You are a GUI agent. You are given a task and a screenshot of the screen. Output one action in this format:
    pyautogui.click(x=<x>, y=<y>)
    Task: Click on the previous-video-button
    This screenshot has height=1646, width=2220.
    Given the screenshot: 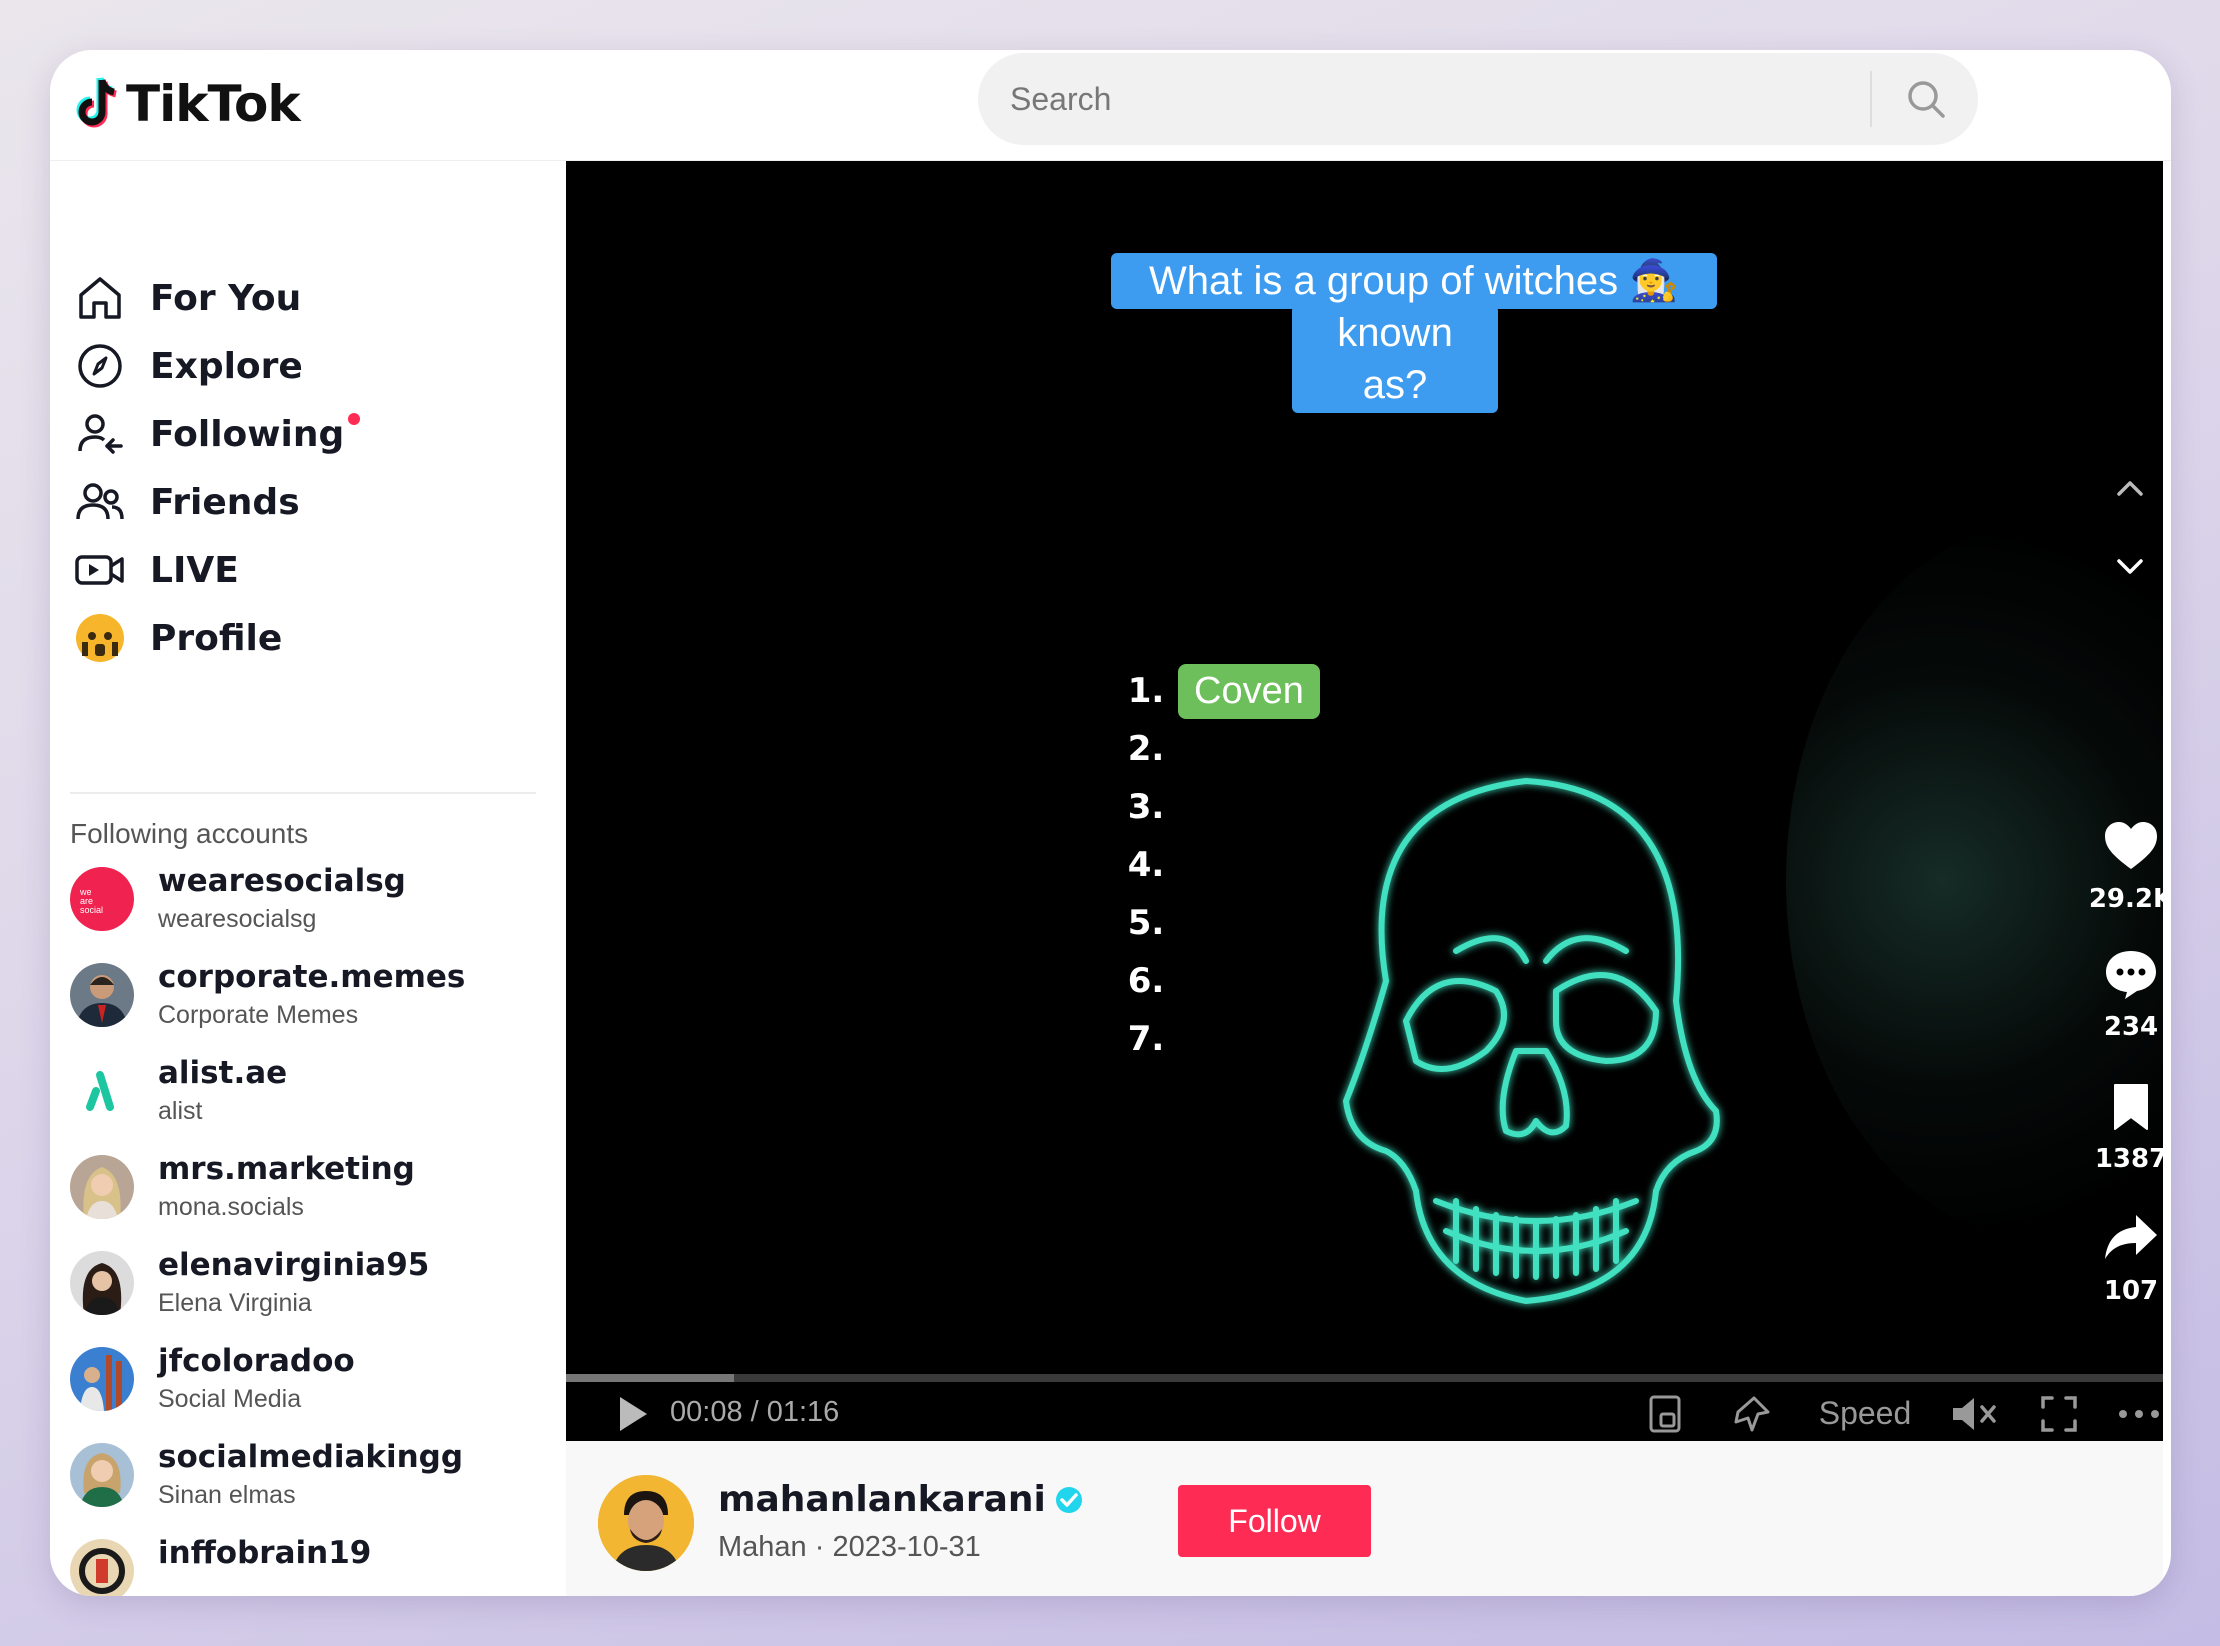 What is the action you would take?
    pyautogui.click(x=2130, y=488)
    